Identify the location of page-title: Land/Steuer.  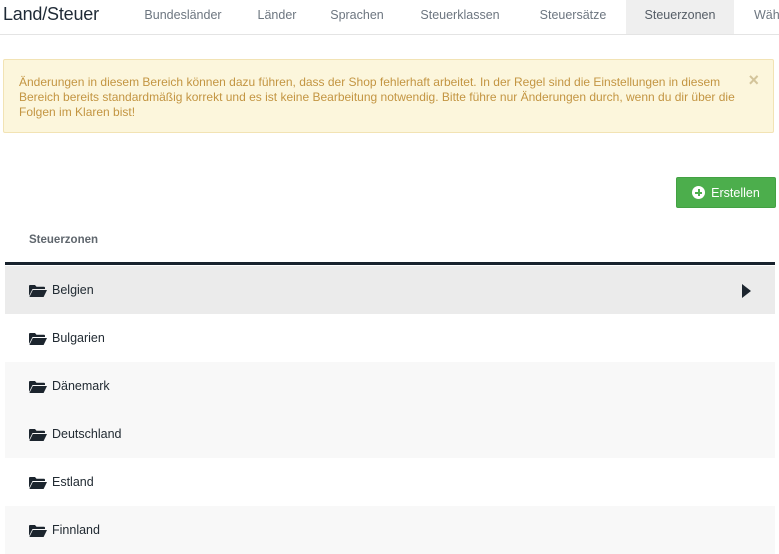
(51, 14).